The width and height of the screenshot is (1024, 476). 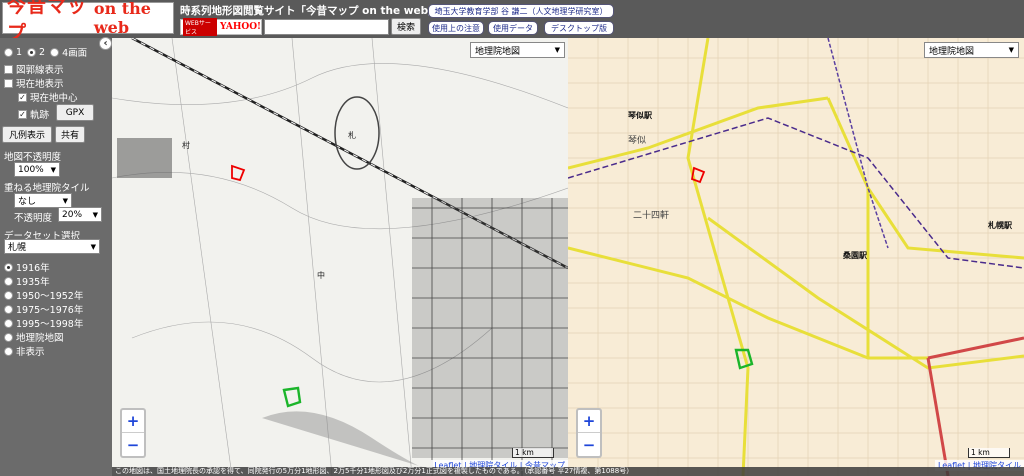 What do you see at coordinates (456, 28) in the screenshot?
I see `caution-link: 使用上の注意` at bounding box center [456, 28].